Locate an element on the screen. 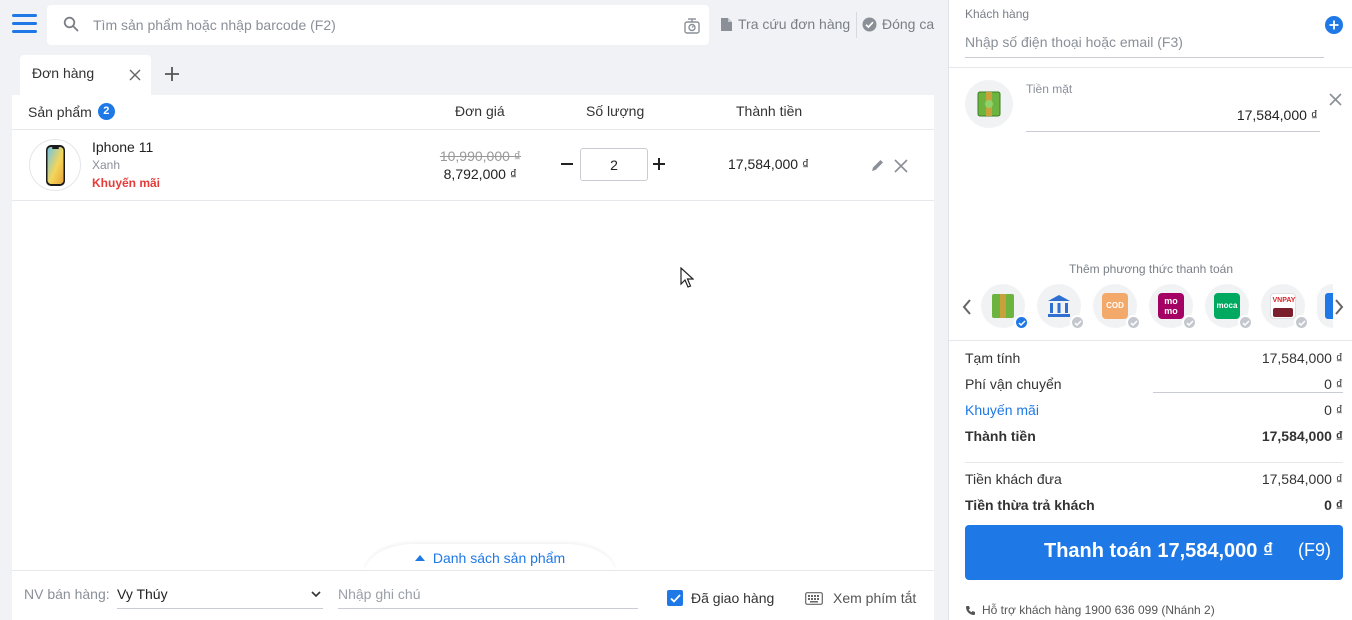 The image size is (1352, 620). search-icon is located at coordinates (71, 24).